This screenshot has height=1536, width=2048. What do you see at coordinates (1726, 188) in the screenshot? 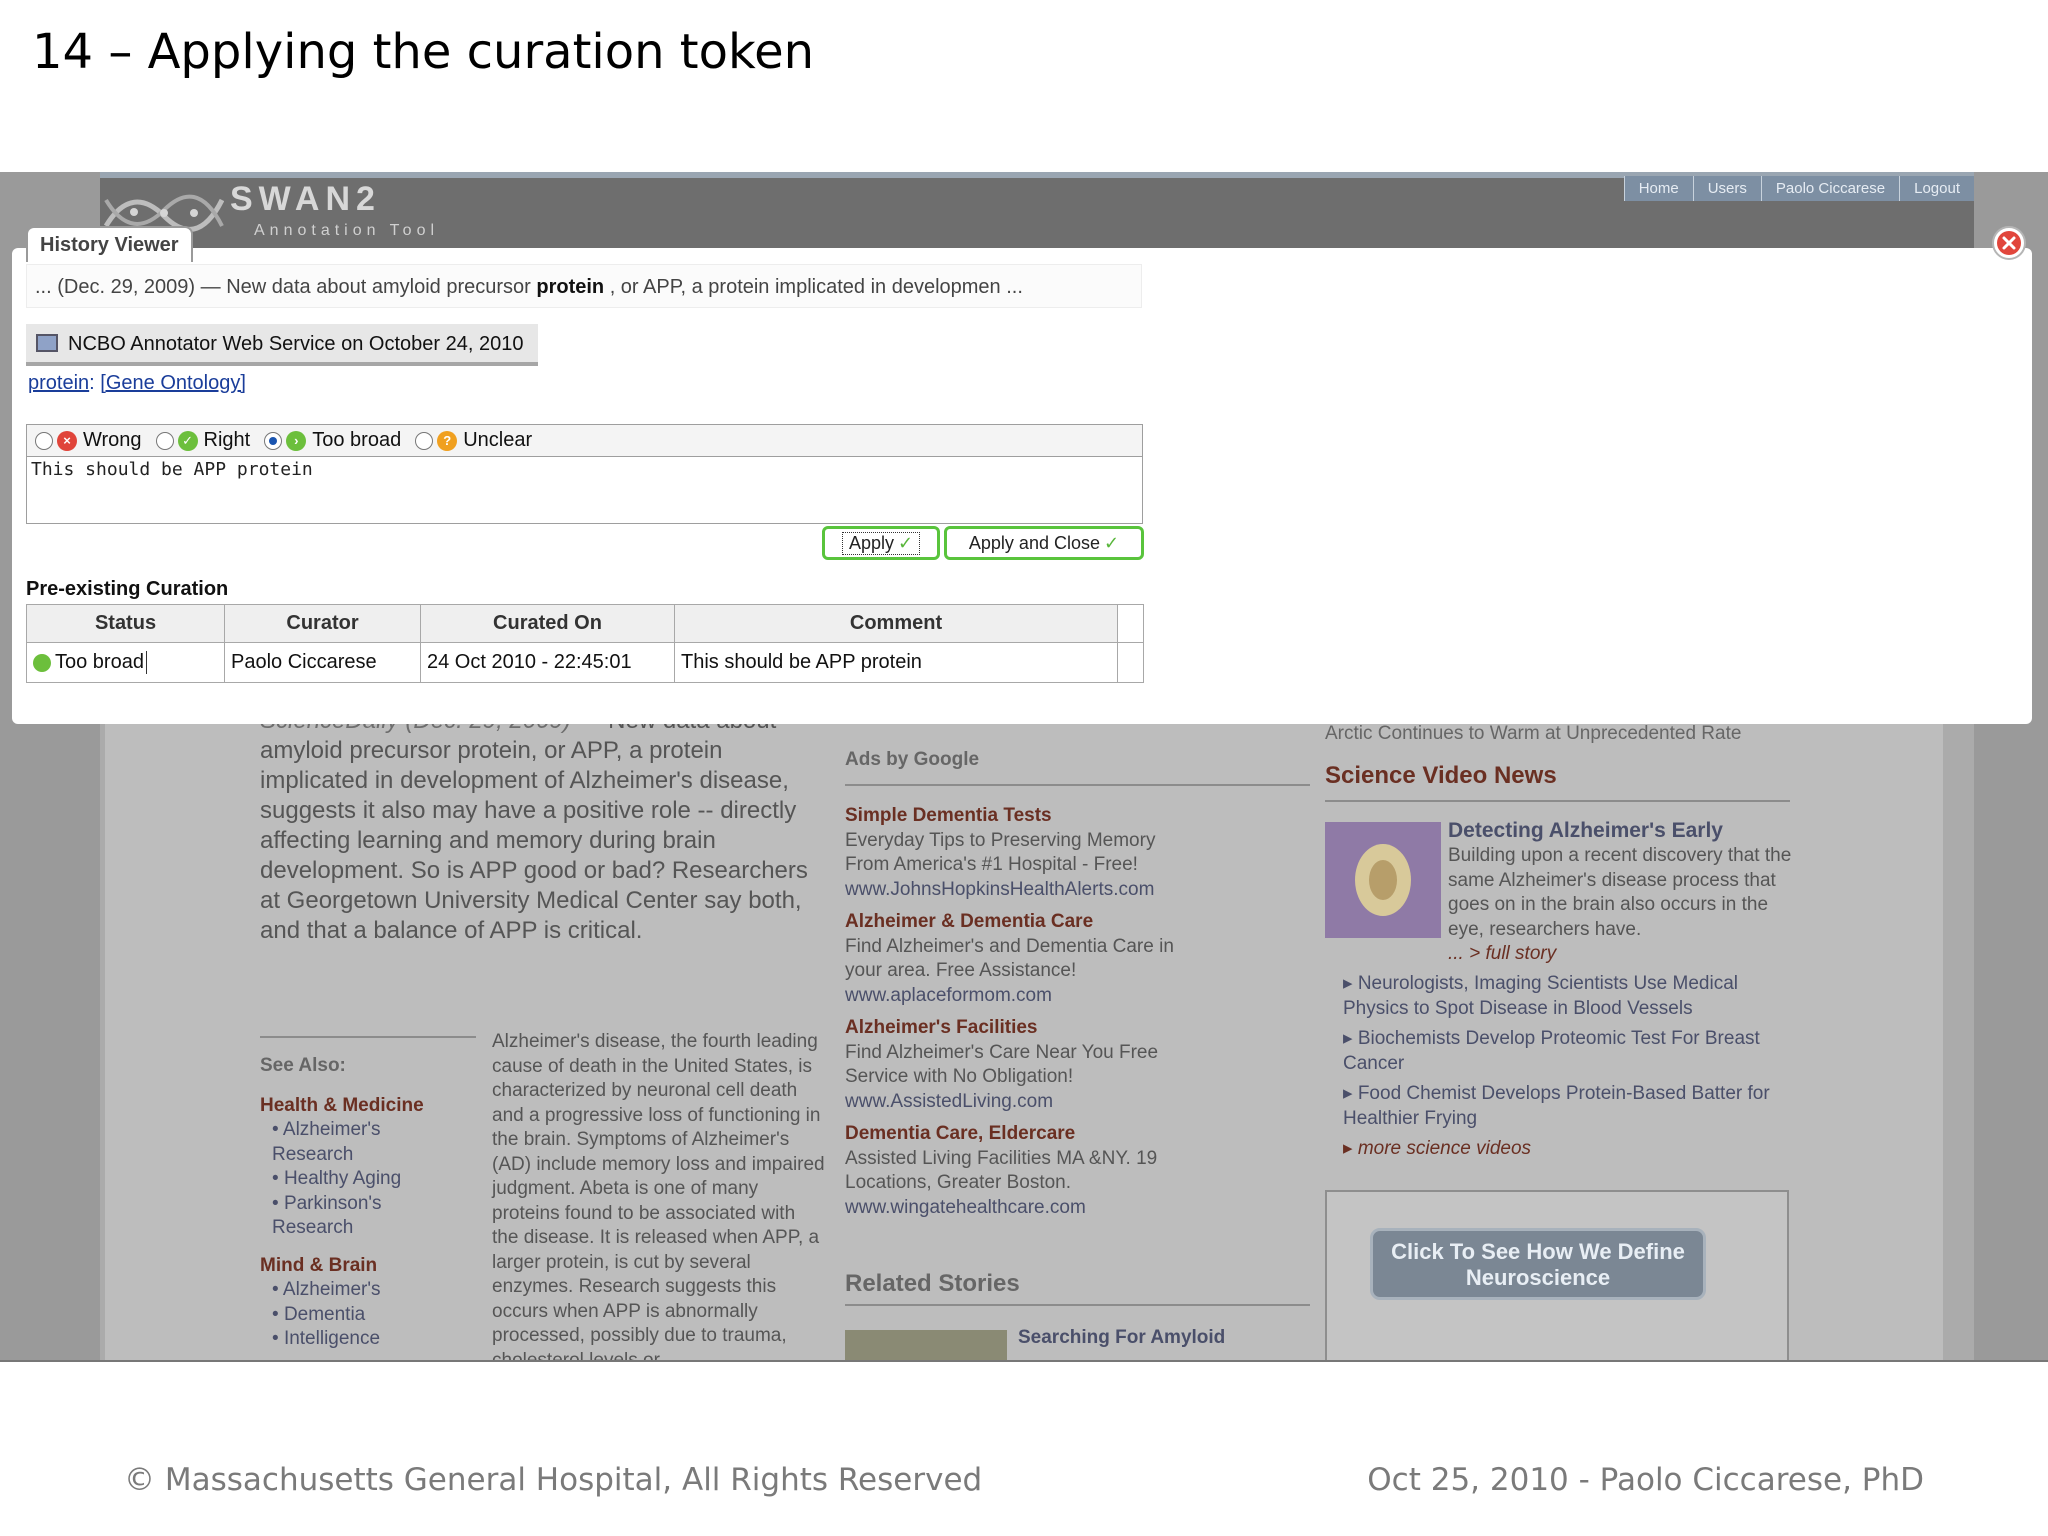
I see `nav-users-link: Users` at bounding box center [1726, 188].